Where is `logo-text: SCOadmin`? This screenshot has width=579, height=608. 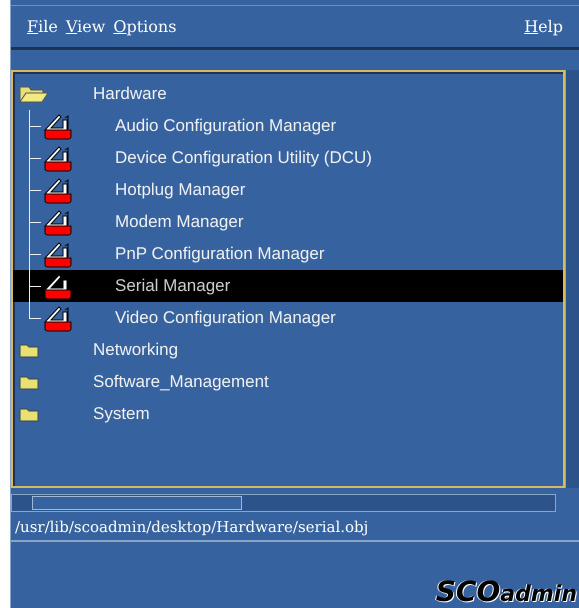
logo-text: SCOadmin is located at coordinates (506, 592).